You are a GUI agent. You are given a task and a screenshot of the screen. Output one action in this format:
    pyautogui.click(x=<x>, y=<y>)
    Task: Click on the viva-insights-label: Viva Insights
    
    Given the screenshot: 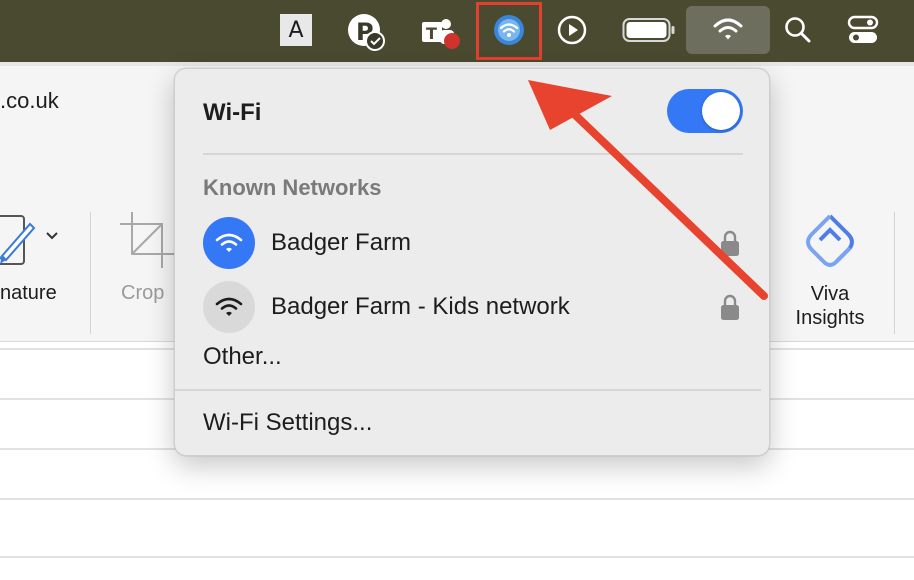 What is the action you would take?
    pyautogui.click(x=830, y=306)
    